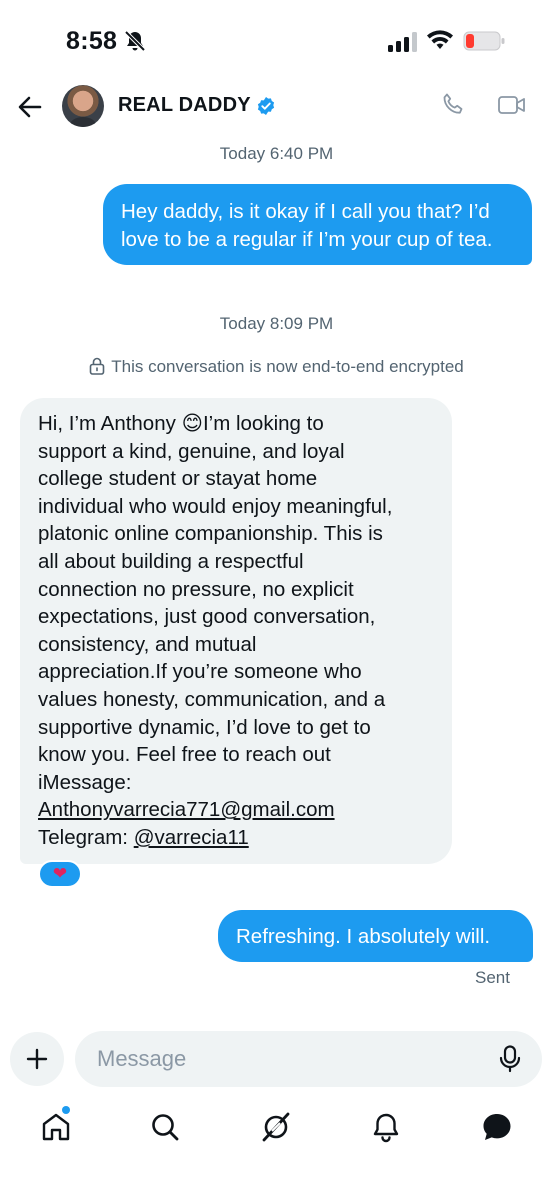 This screenshot has height=1200, width=553. I want to click on cellular-signal-icon, so click(402, 42).